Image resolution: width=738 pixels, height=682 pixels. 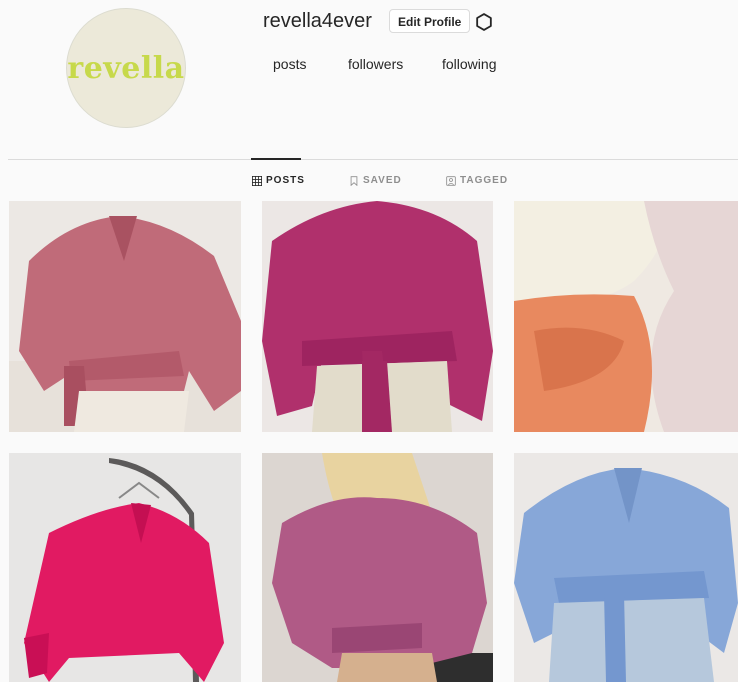 I want to click on grid-icon, so click(x=257, y=180).